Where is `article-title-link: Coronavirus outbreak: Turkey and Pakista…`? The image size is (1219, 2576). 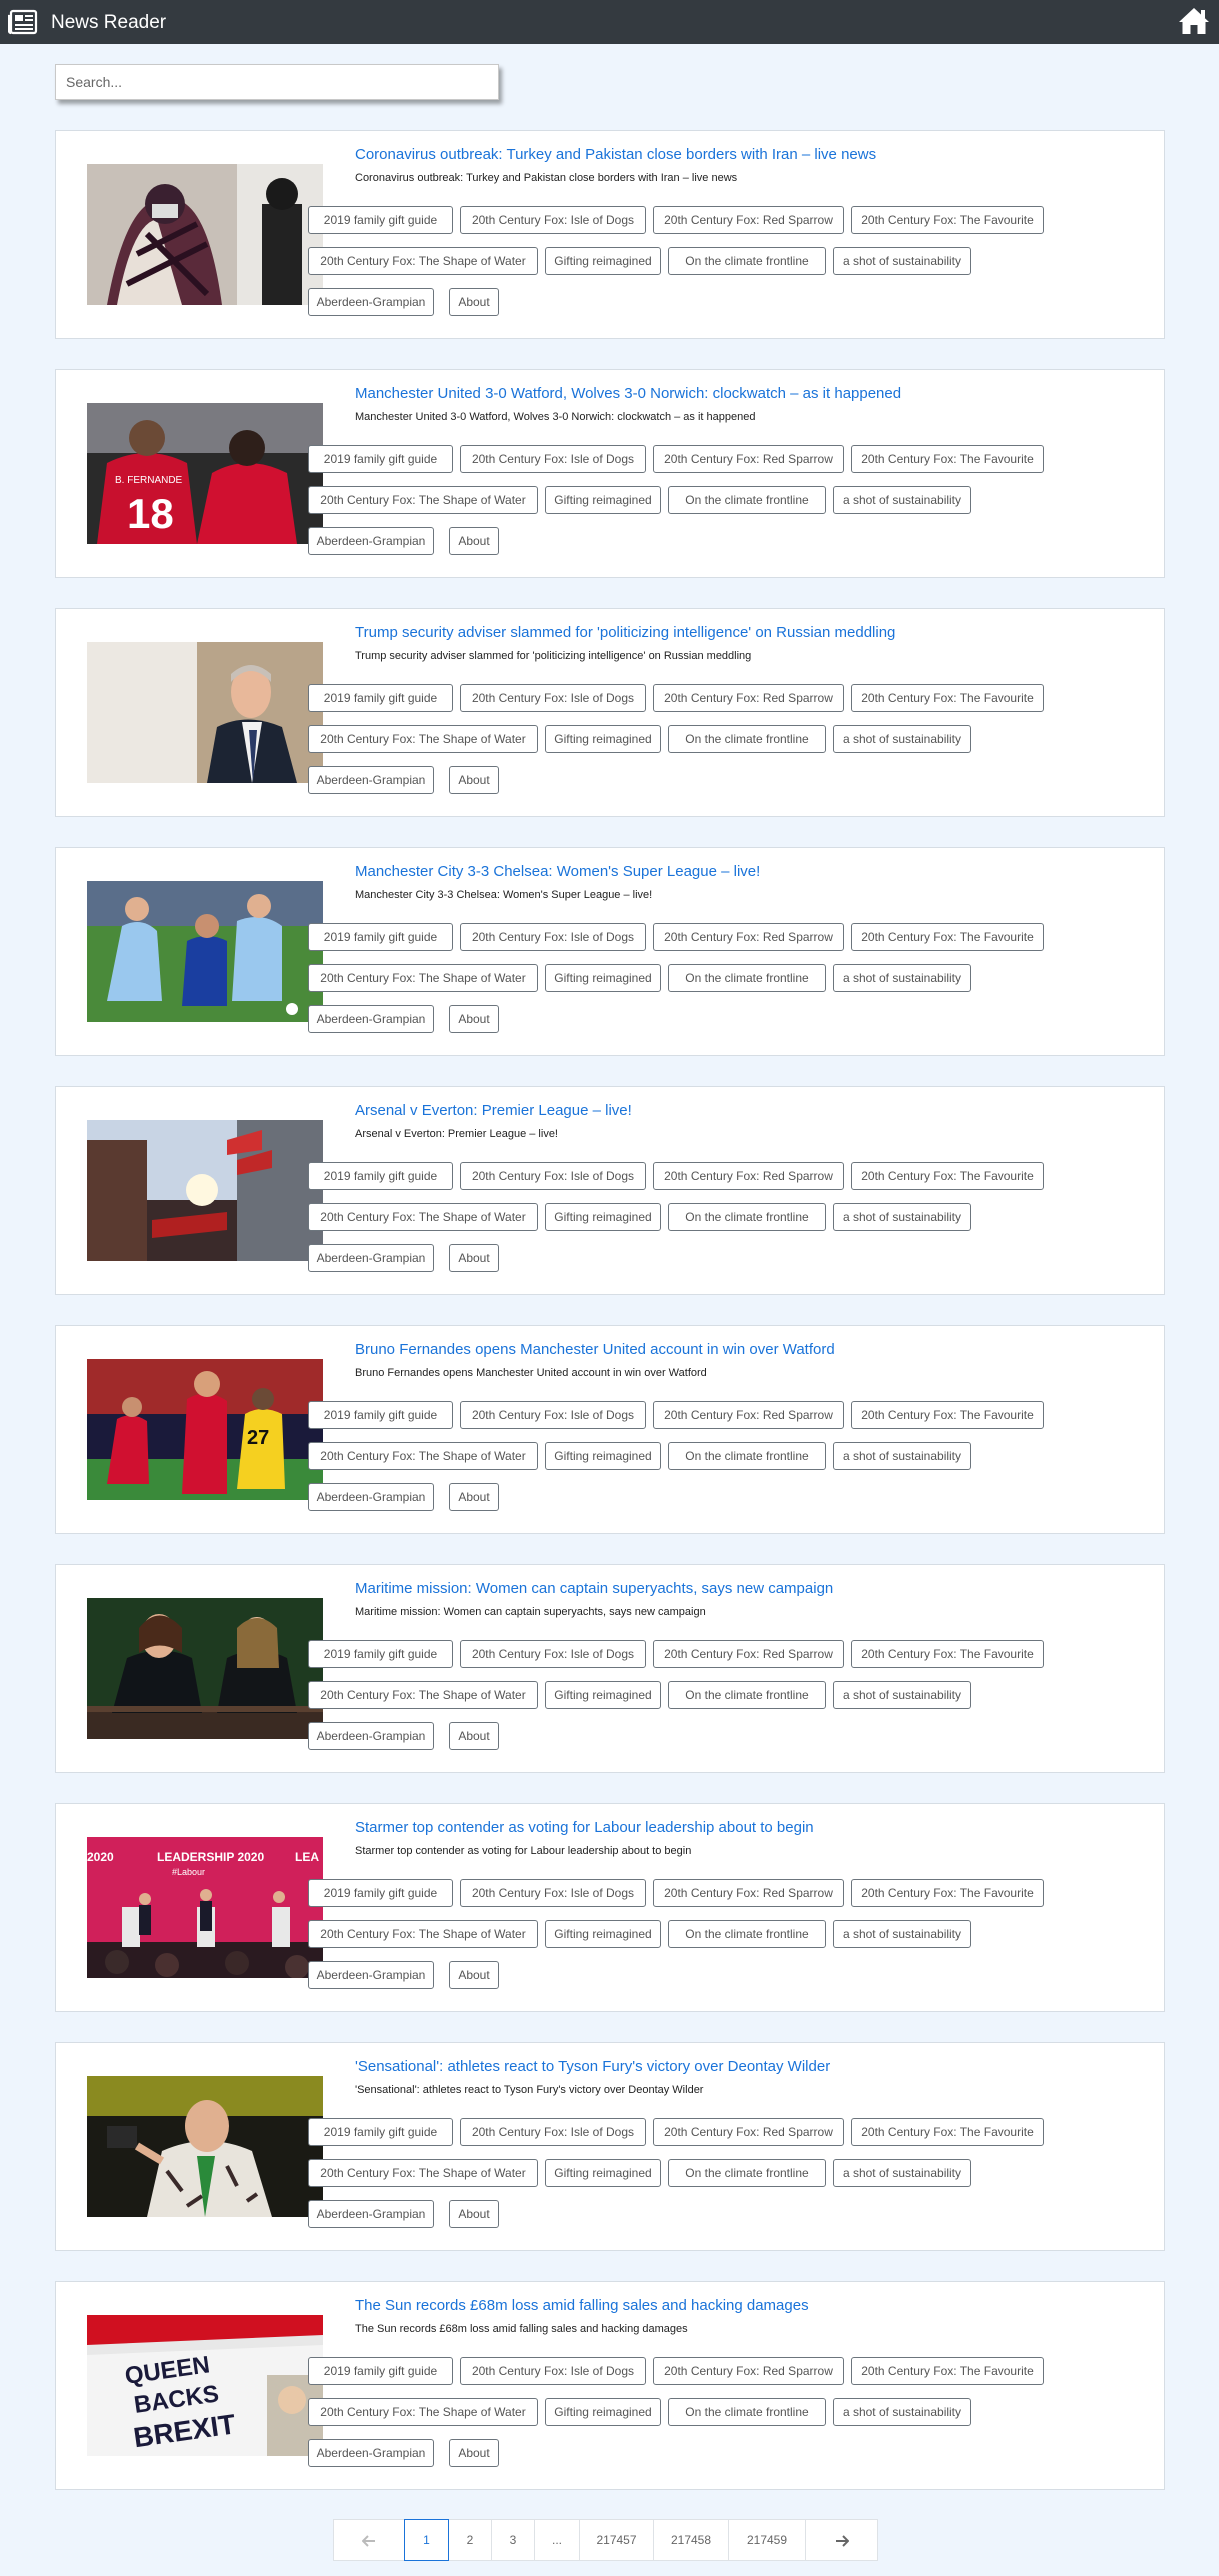 article-title-link: Coronavirus outbreak: Turkey and Pakista… is located at coordinates (615, 154).